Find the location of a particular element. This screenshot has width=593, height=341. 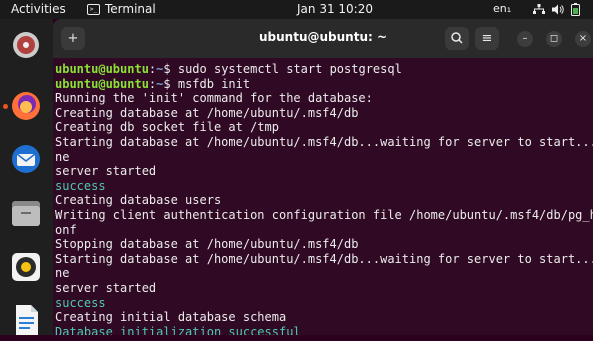

search-icon is located at coordinates (457, 38).